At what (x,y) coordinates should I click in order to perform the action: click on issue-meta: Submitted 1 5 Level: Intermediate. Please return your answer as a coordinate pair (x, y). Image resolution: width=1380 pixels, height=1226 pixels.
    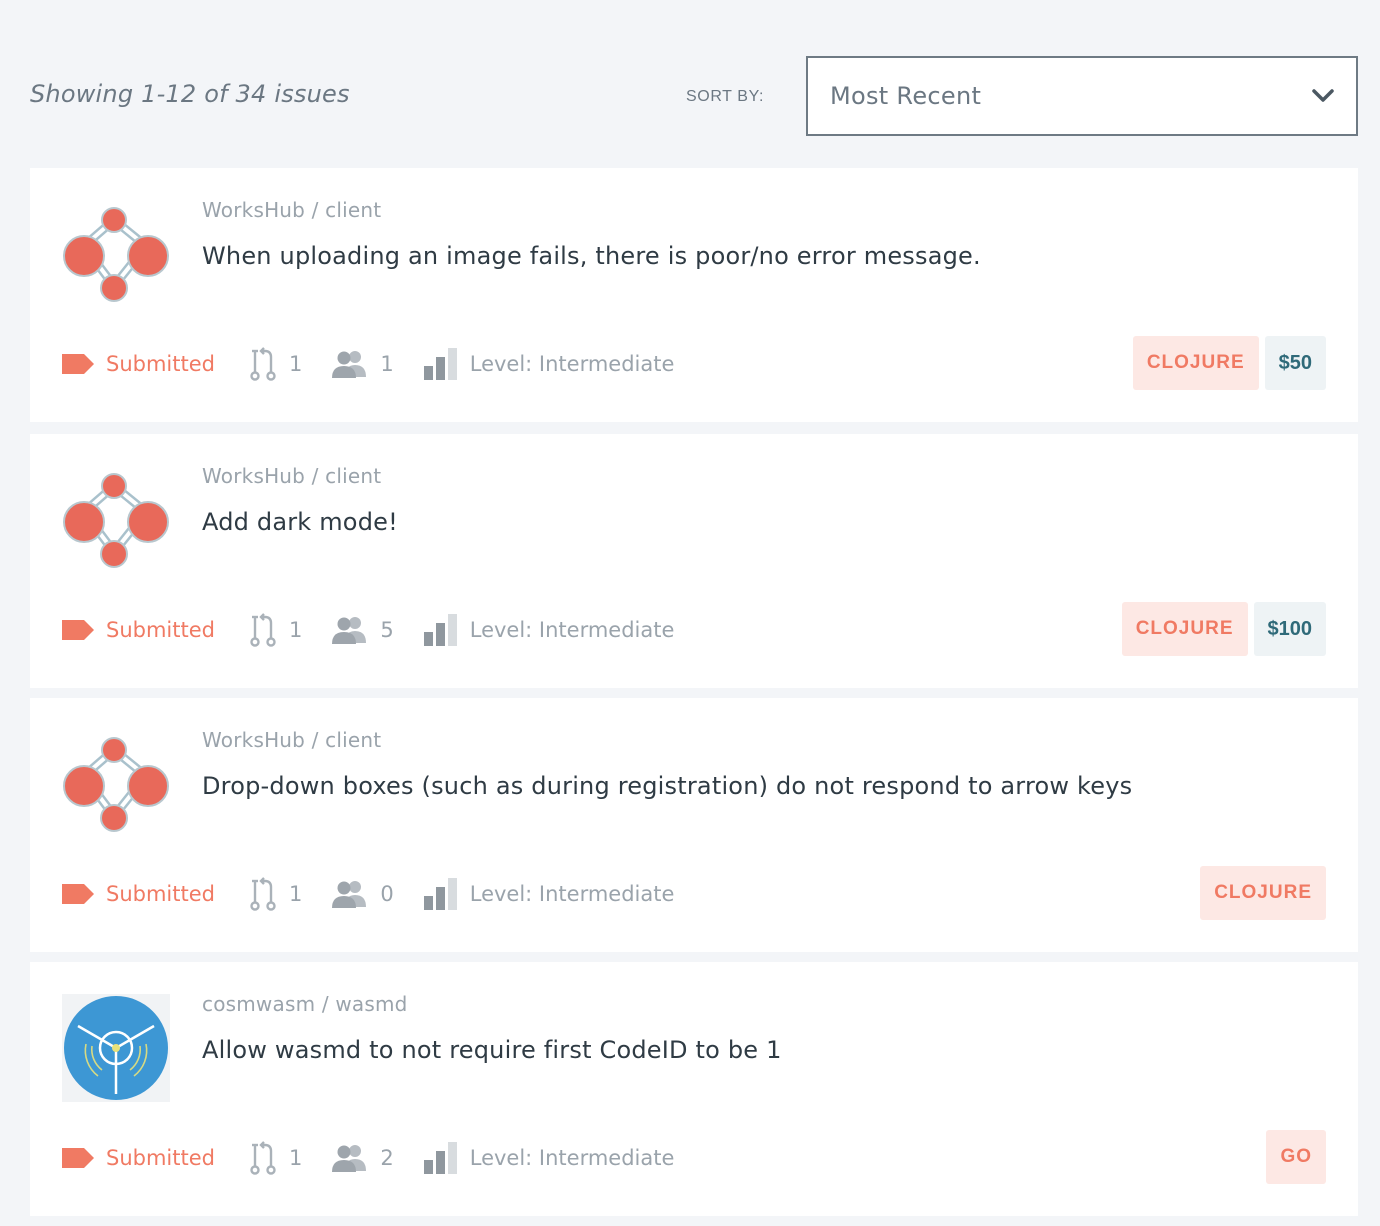
    Looking at the image, I should click on (383, 630).